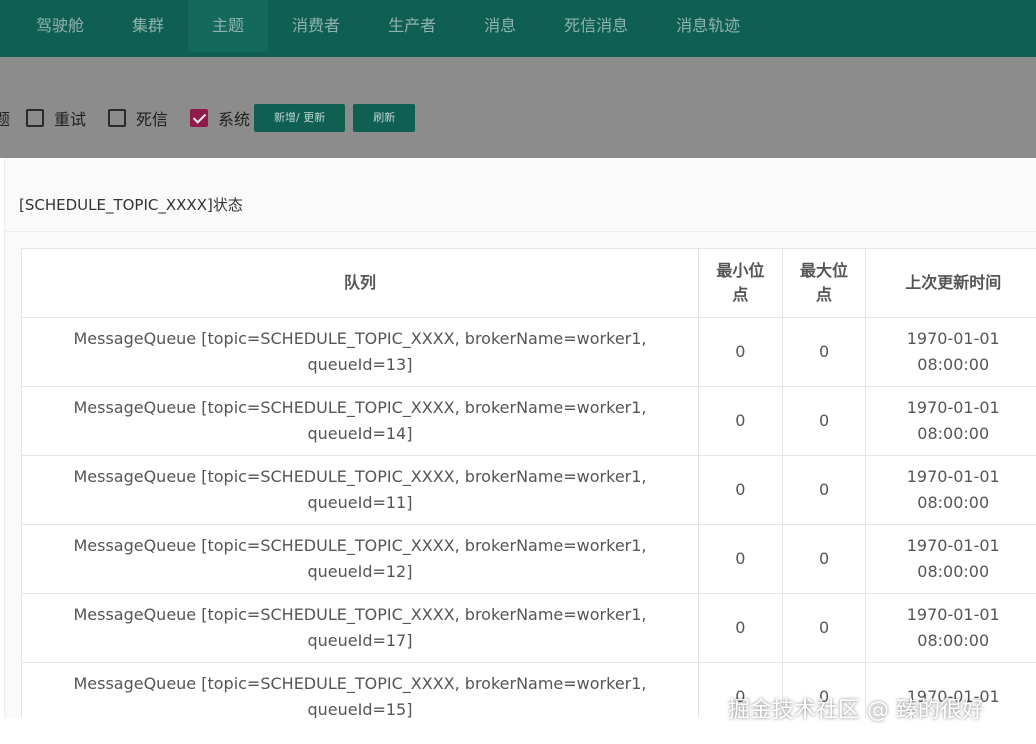 This screenshot has width=1036, height=744. I want to click on filter-row: 题 重试 死信 系统 新增/ 更新 刷新, so click(211, 118).